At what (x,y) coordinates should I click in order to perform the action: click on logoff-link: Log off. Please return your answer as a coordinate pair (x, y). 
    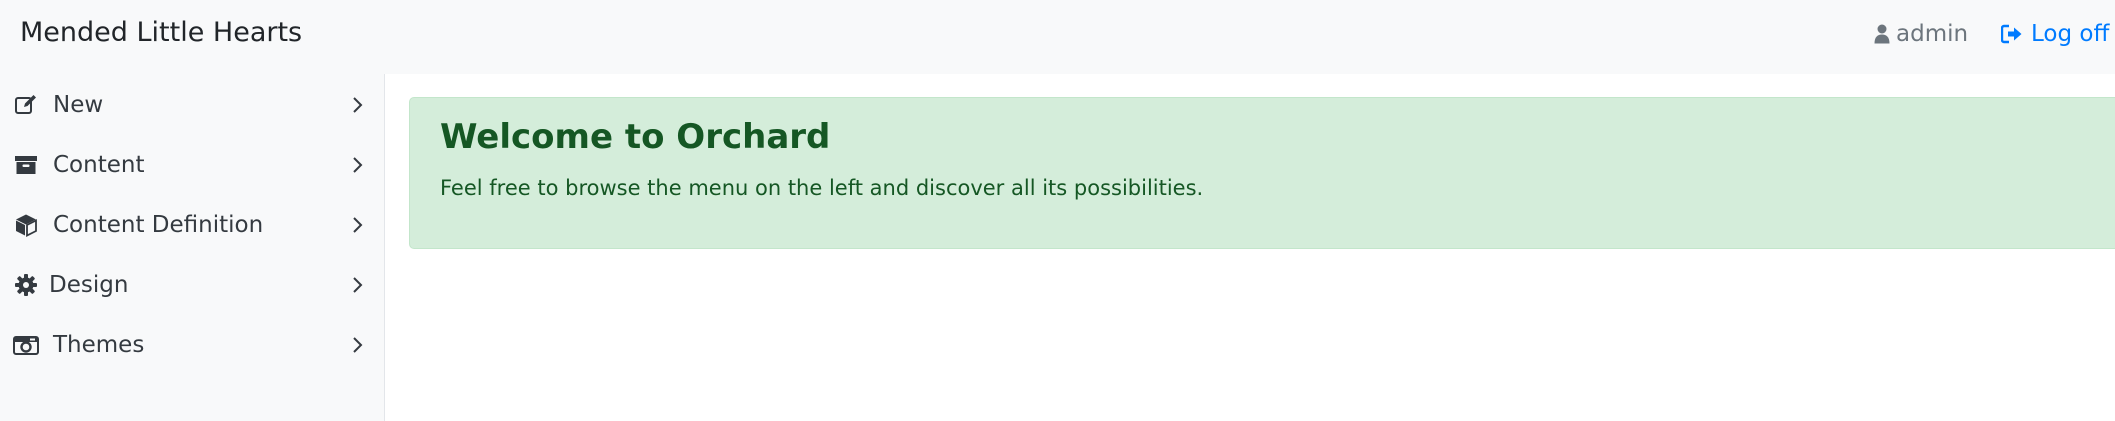
    Looking at the image, I should click on (2055, 34).